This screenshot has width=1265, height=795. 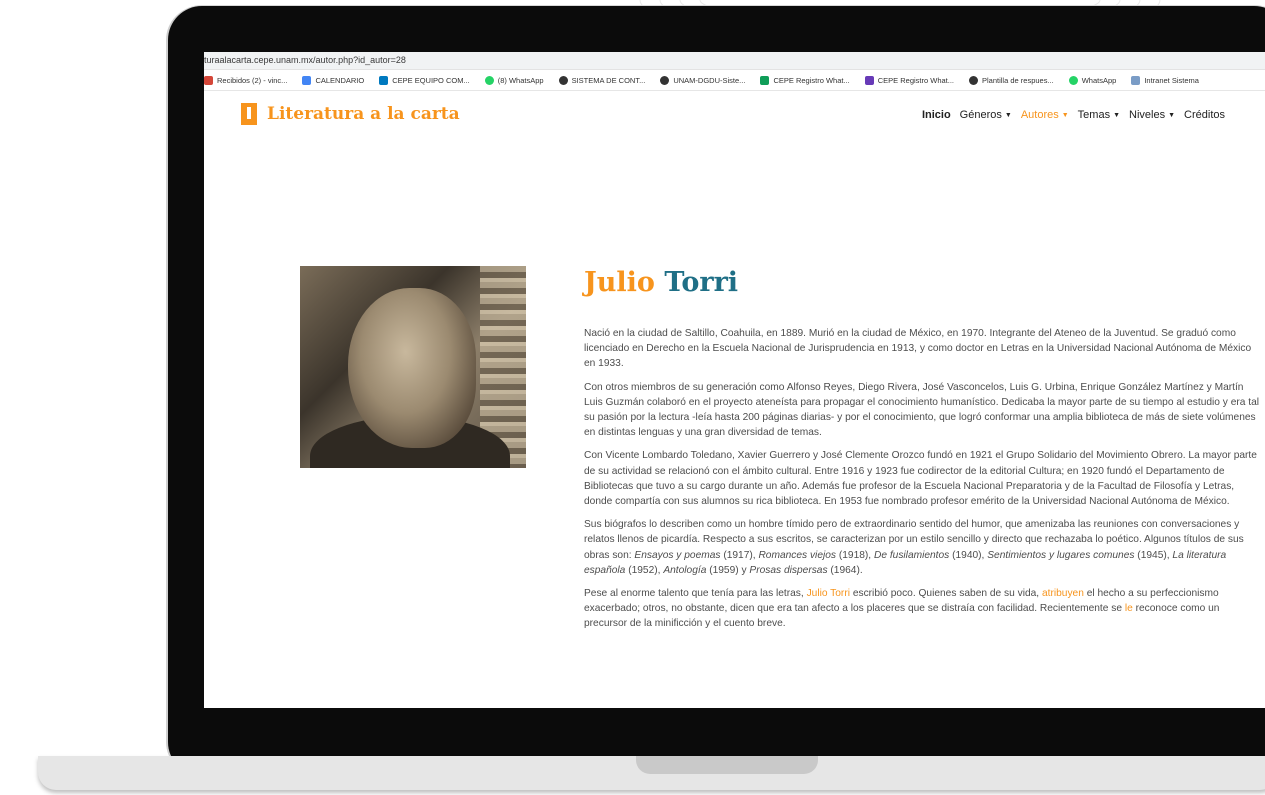 I want to click on gmail-icon, so click(x=208, y=80).